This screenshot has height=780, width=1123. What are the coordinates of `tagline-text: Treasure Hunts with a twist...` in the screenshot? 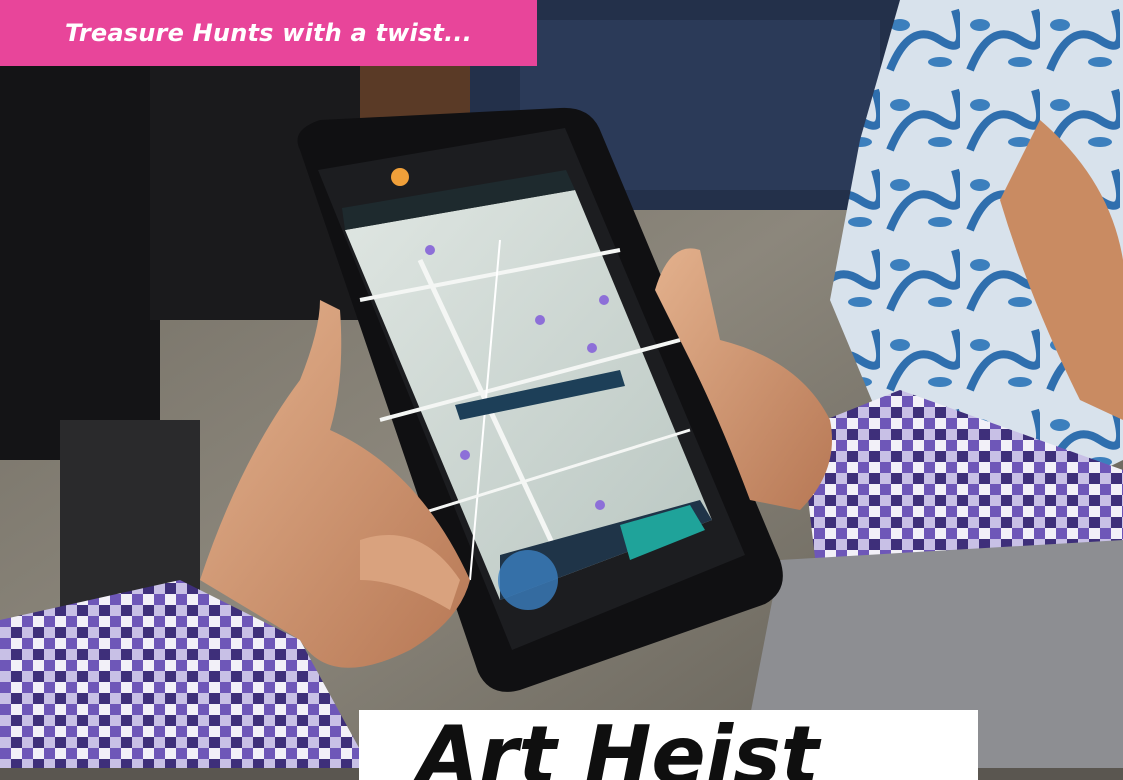 It's located at (268, 33).